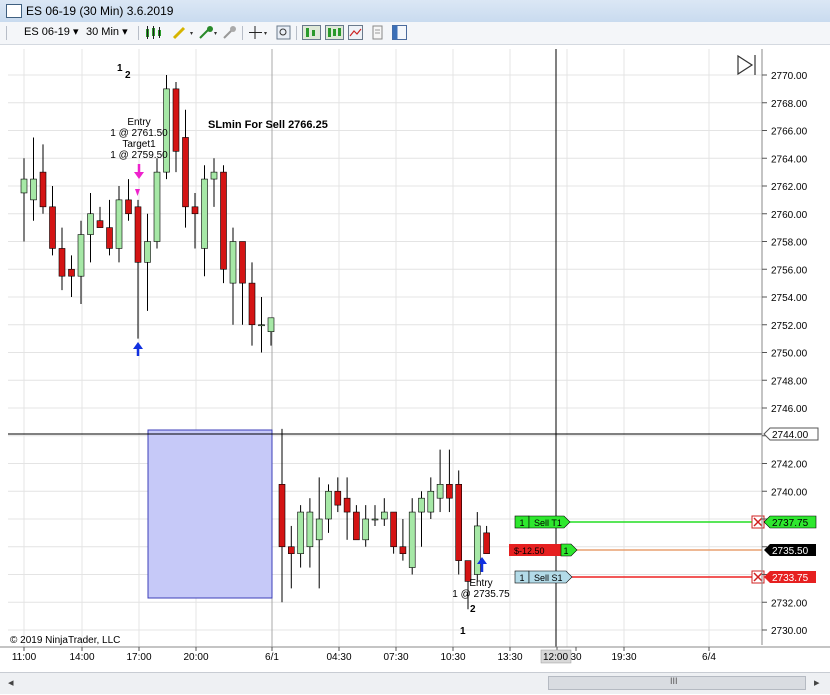 This screenshot has height=695, width=830. Describe the element at coordinates (395, 657) in the screenshot. I see `time-tick-label: 07:30` at that location.